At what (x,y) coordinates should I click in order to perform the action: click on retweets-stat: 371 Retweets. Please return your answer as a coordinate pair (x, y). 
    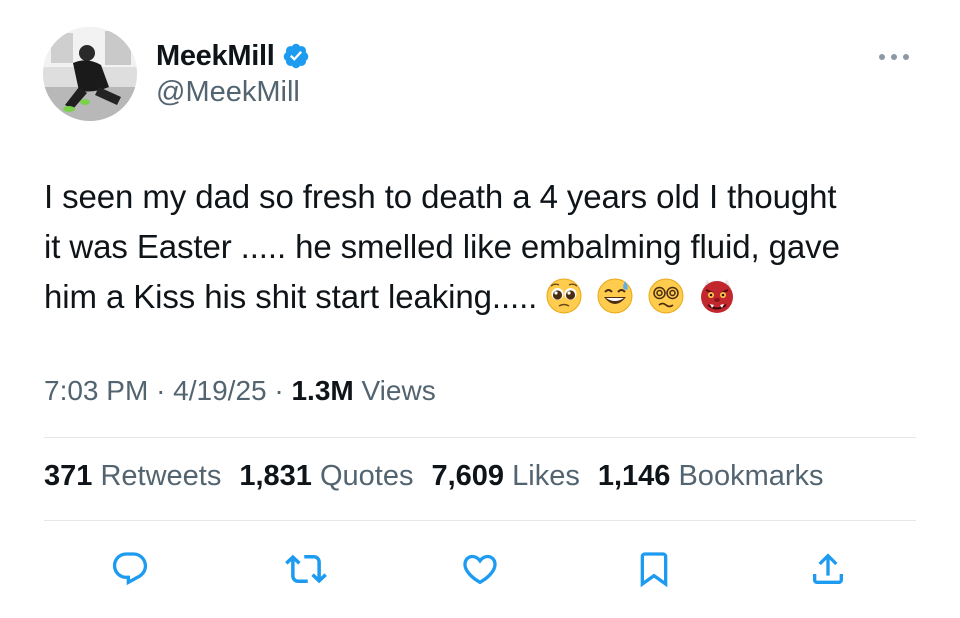
    Looking at the image, I should click on (132, 476).